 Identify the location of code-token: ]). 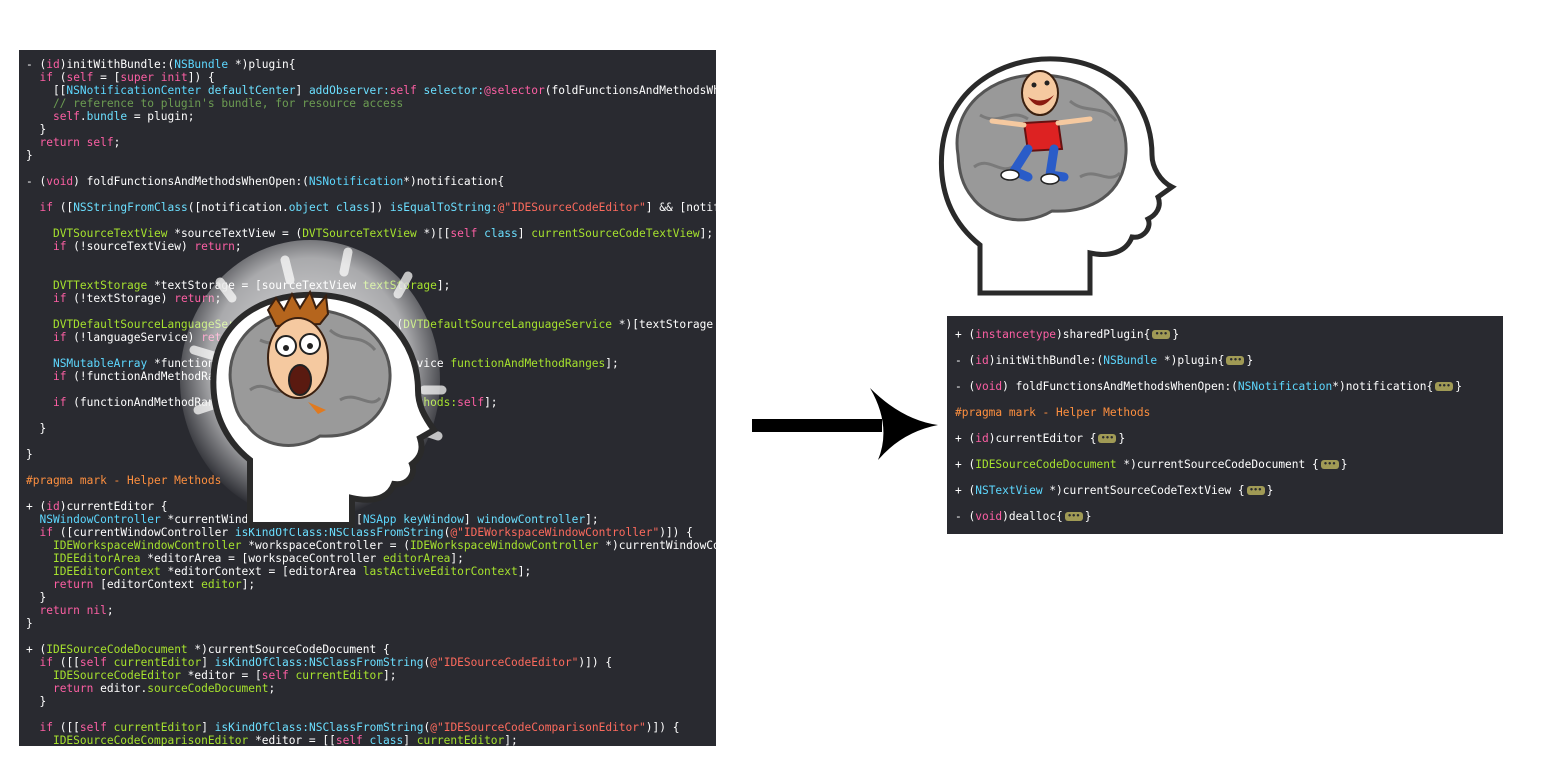
(379, 207).